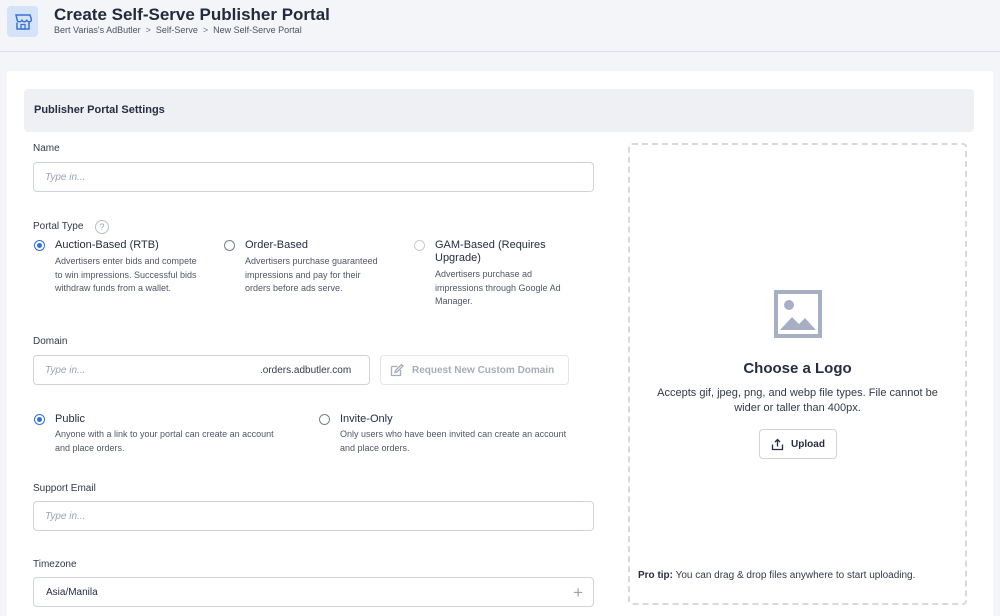 The image size is (1000, 616). Describe the element at coordinates (490, 251) in the screenshot. I see `option-title-gam: GAM-Based (Requires Upgrade)` at that location.